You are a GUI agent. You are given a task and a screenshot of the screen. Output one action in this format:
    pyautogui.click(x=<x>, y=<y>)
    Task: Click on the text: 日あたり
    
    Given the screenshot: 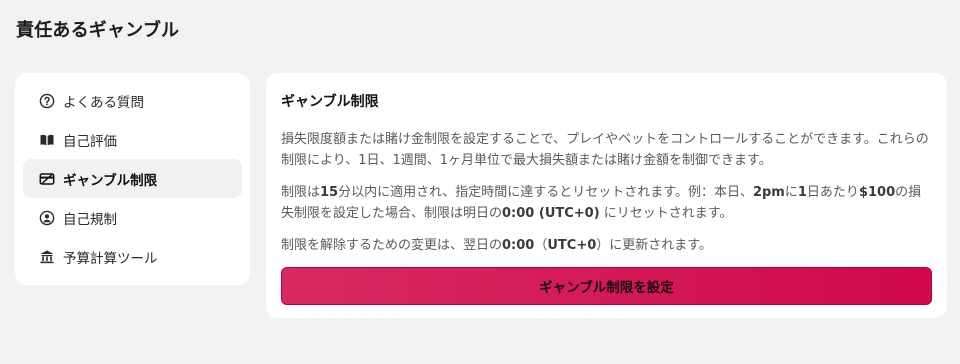 What is the action you would take?
    pyautogui.click(x=832, y=192)
    